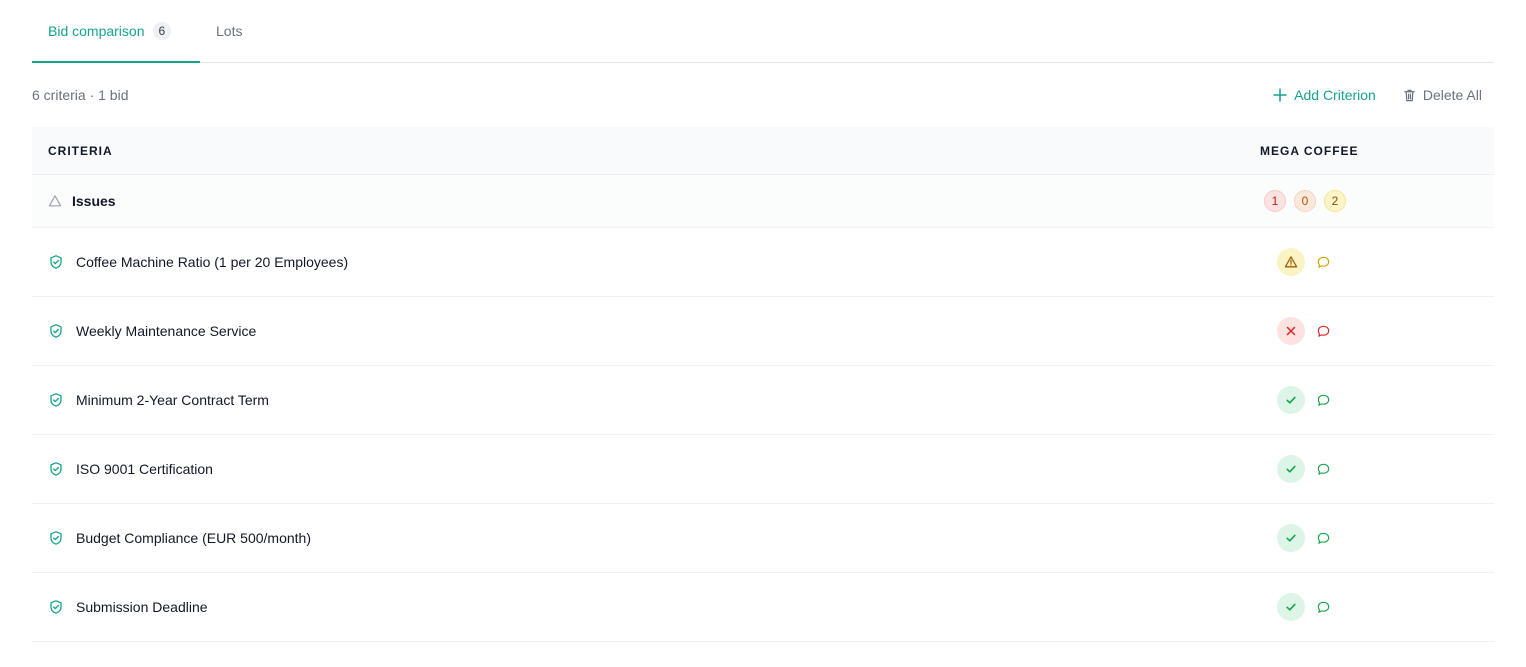 The width and height of the screenshot is (1526, 667). What do you see at coordinates (646, 538) in the screenshot?
I see `criterion-name-cell: Budget Compliance (EUR 500/month)` at bounding box center [646, 538].